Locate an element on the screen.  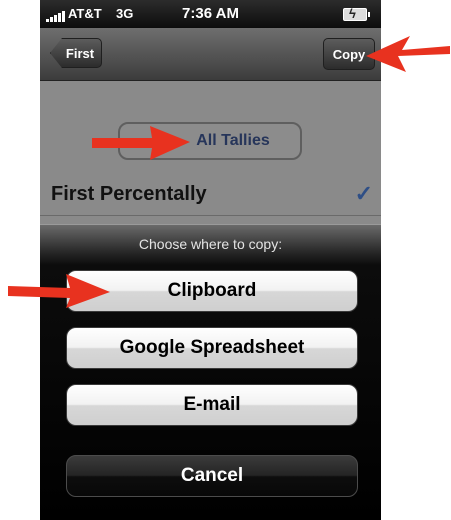
action-sheet-title: Choose where to copy: is located at coordinates (210, 244).